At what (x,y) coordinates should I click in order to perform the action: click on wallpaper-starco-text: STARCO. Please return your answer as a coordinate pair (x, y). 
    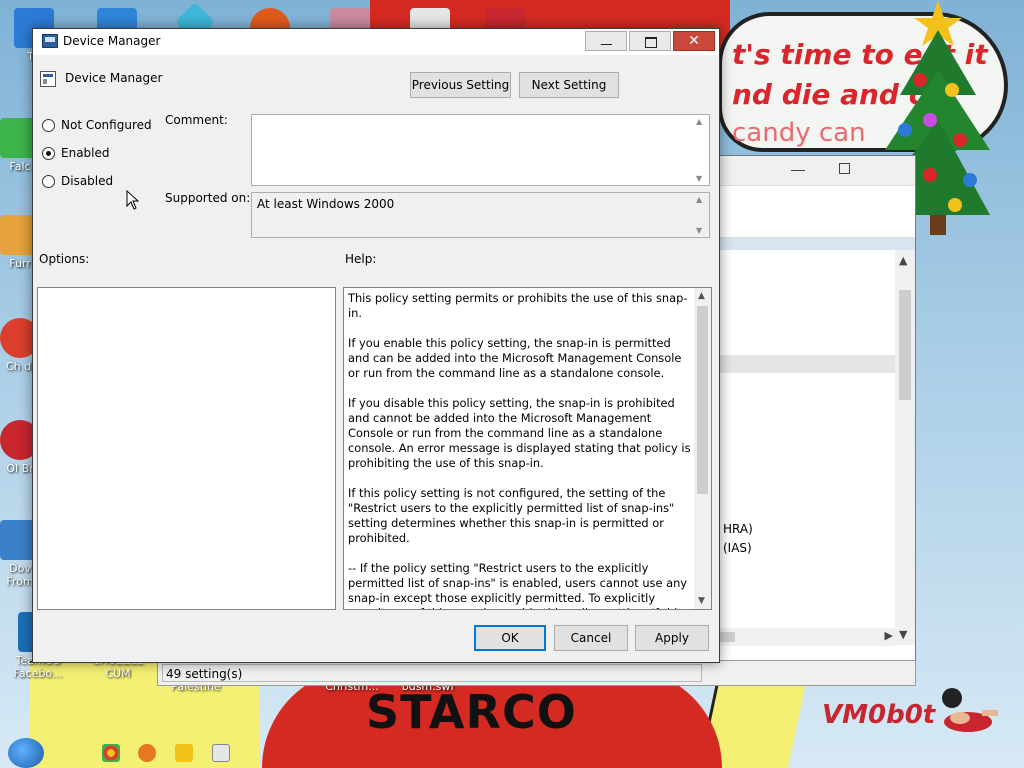
    Looking at the image, I should click on (471, 712).